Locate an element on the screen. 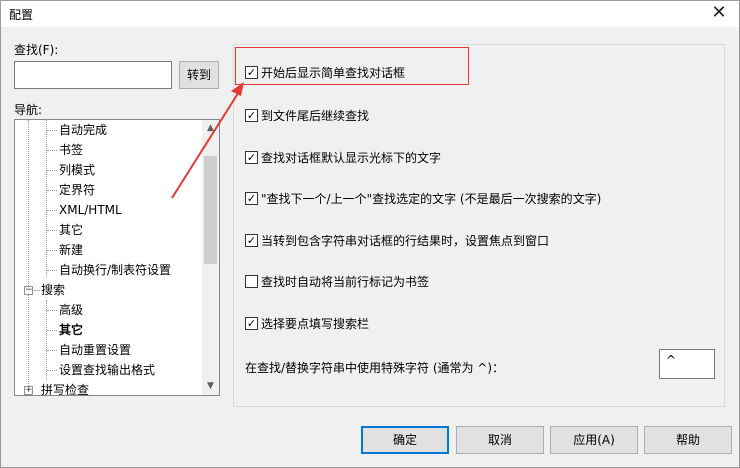  cancel-button: 取消 is located at coordinates (500, 440).